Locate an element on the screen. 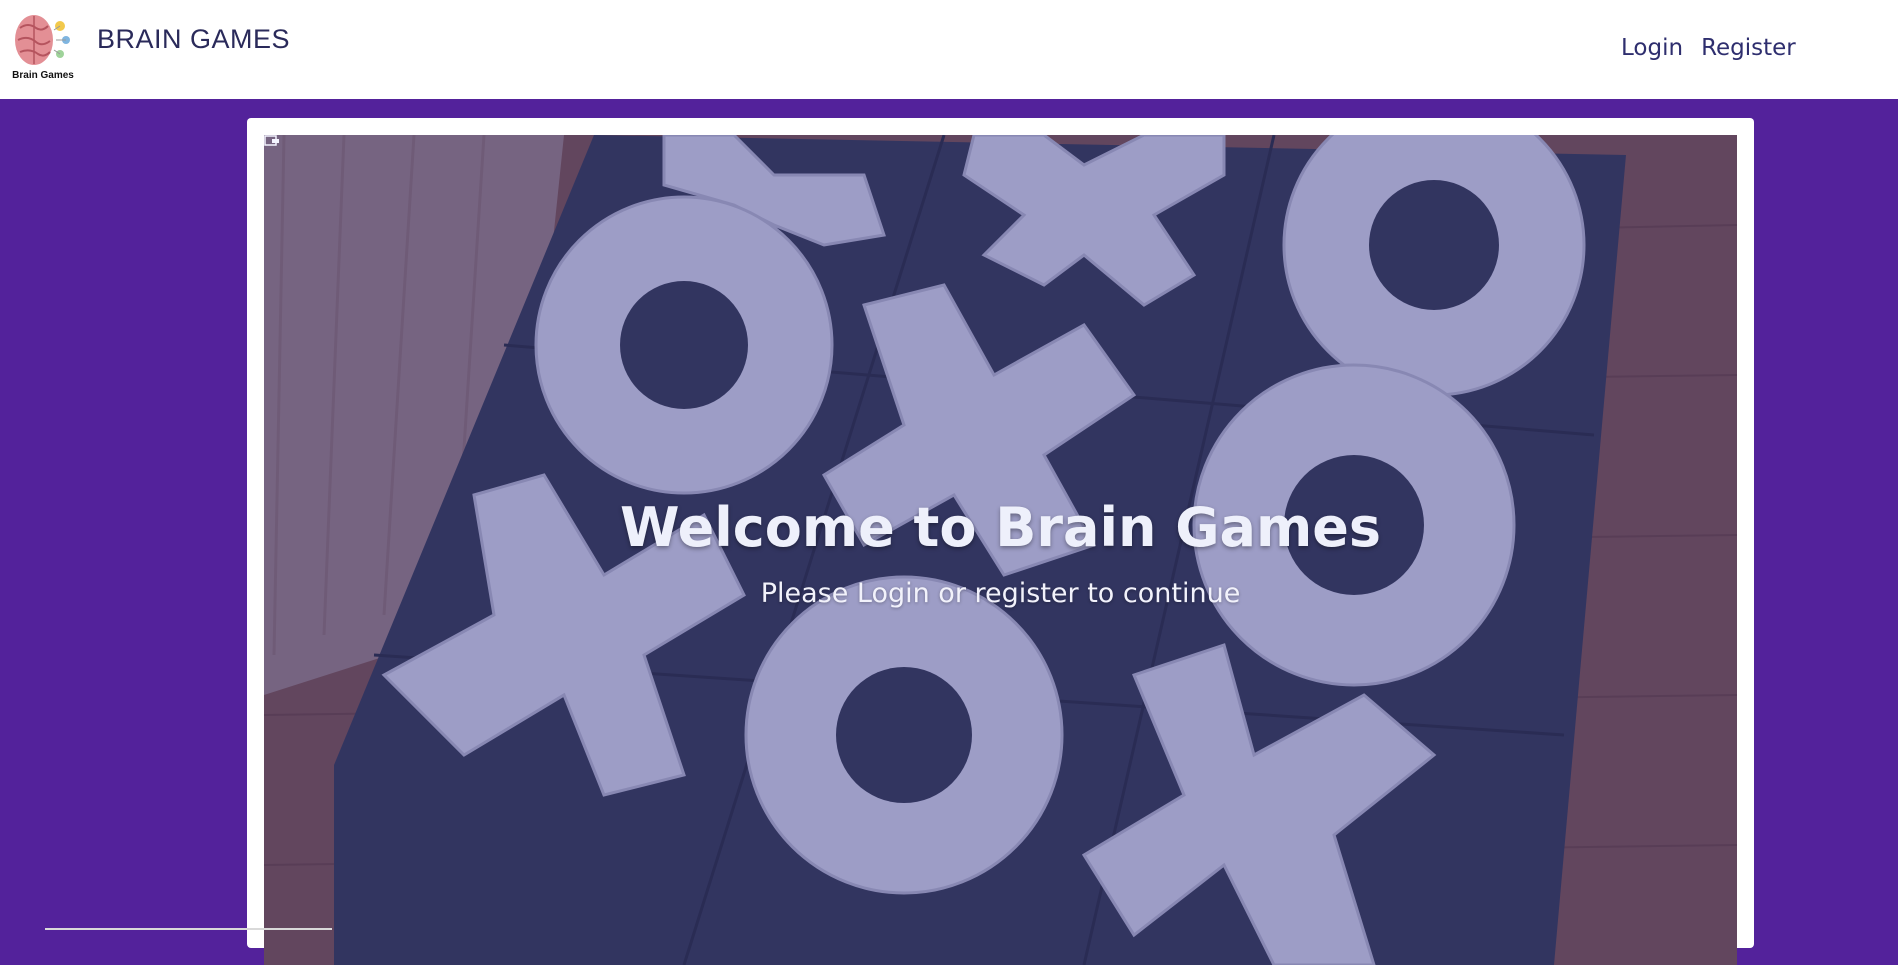 This screenshot has width=1898, height=965. navbar: Brain Games BRAIN GAMES Login Register is located at coordinates (949, 49).